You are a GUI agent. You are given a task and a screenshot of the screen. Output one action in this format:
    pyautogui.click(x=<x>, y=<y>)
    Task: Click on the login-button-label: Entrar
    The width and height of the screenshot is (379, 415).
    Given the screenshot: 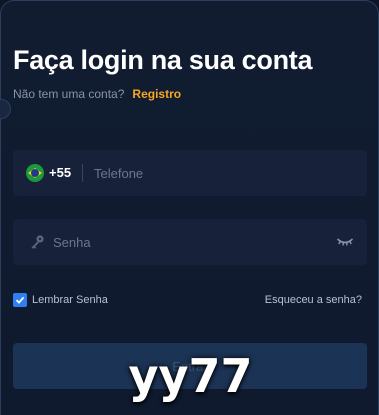 What is the action you would take?
    pyautogui.click(x=190, y=366)
    